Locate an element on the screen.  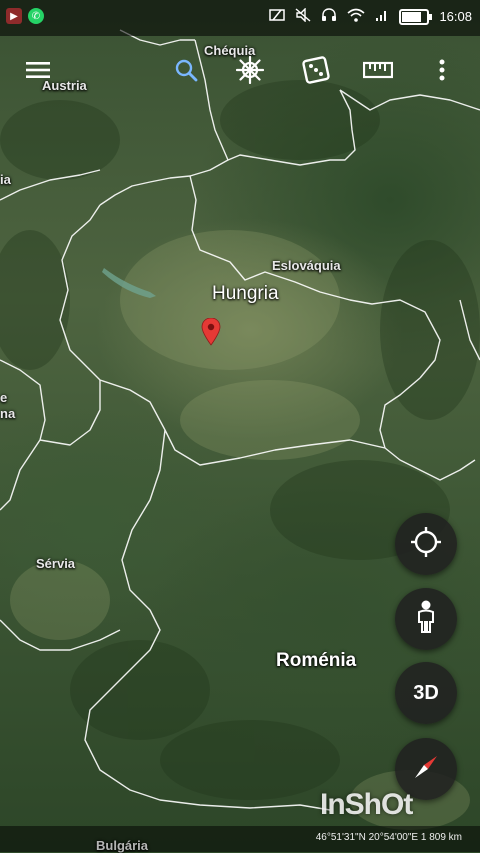
3d-toggle-button: 3D is located at coordinates (426, 693).